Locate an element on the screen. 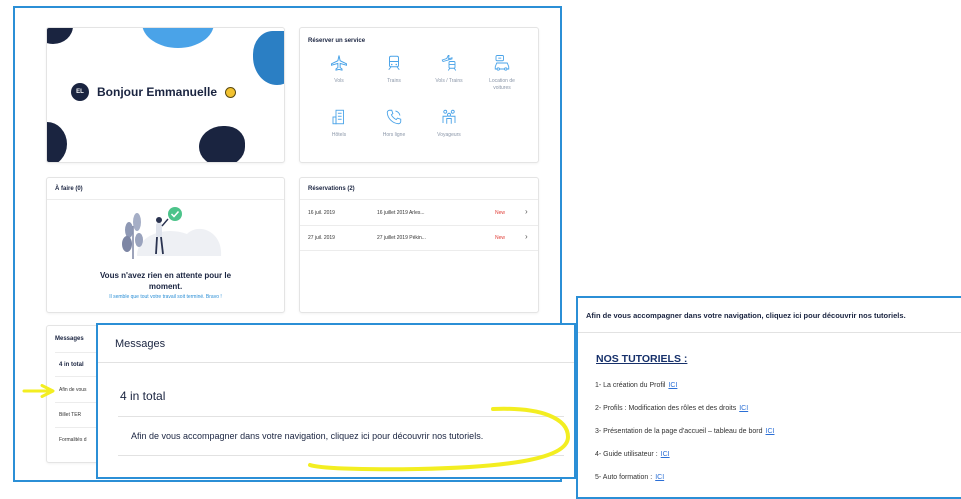 The width and height of the screenshot is (961, 499). service-label: Vols / Trains is located at coordinates (449, 81).